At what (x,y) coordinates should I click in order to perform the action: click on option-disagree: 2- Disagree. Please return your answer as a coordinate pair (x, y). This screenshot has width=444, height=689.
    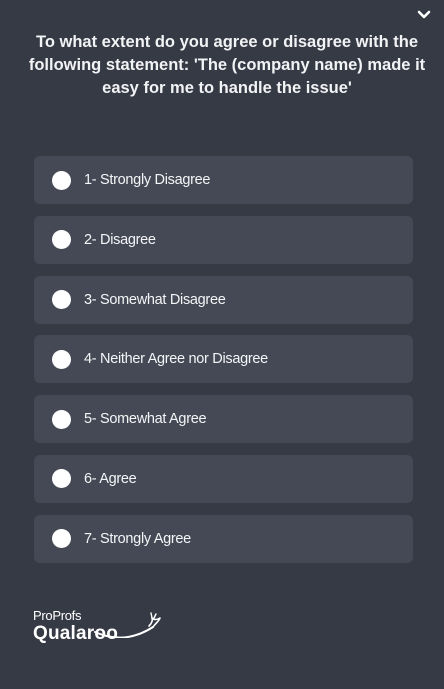
    Looking at the image, I should click on (223, 239).